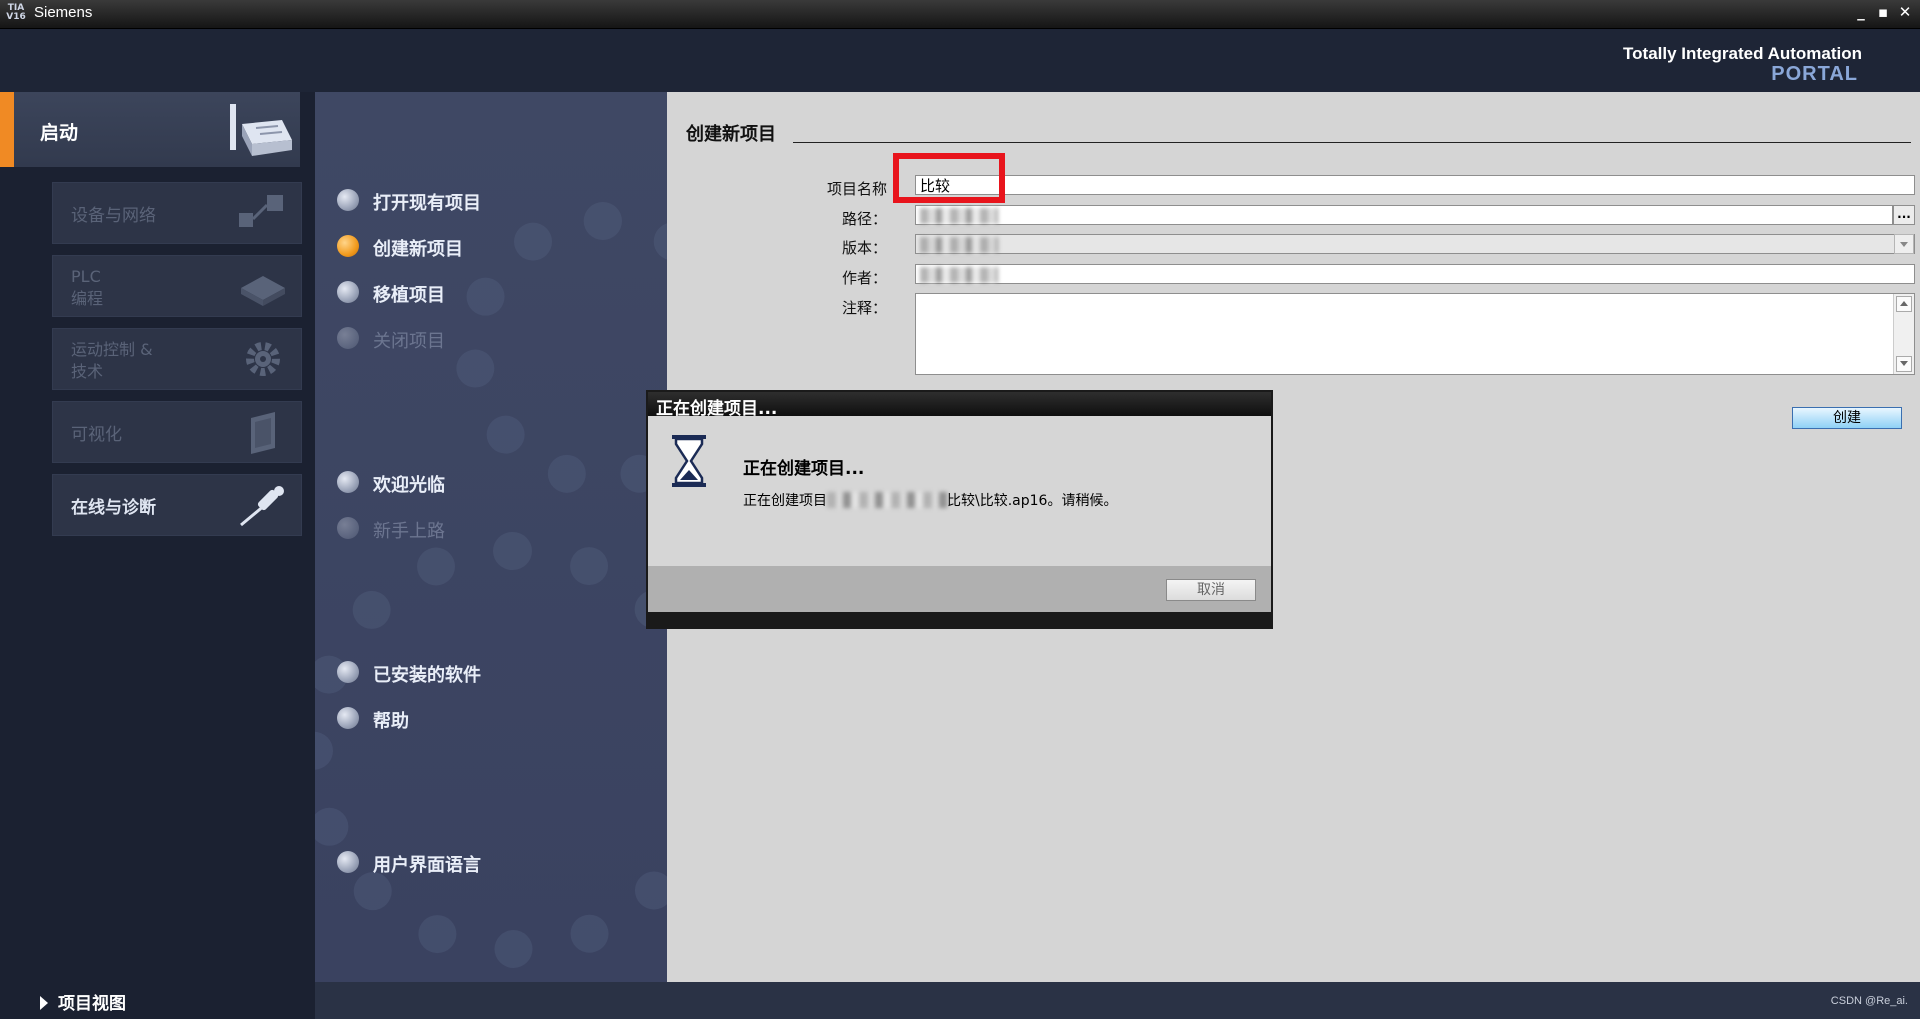 The width and height of the screenshot is (1920, 1019). What do you see at coordinates (113, 508) in the screenshot?
I see `tile-label: 在线与诊断` at bounding box center [113, 508].